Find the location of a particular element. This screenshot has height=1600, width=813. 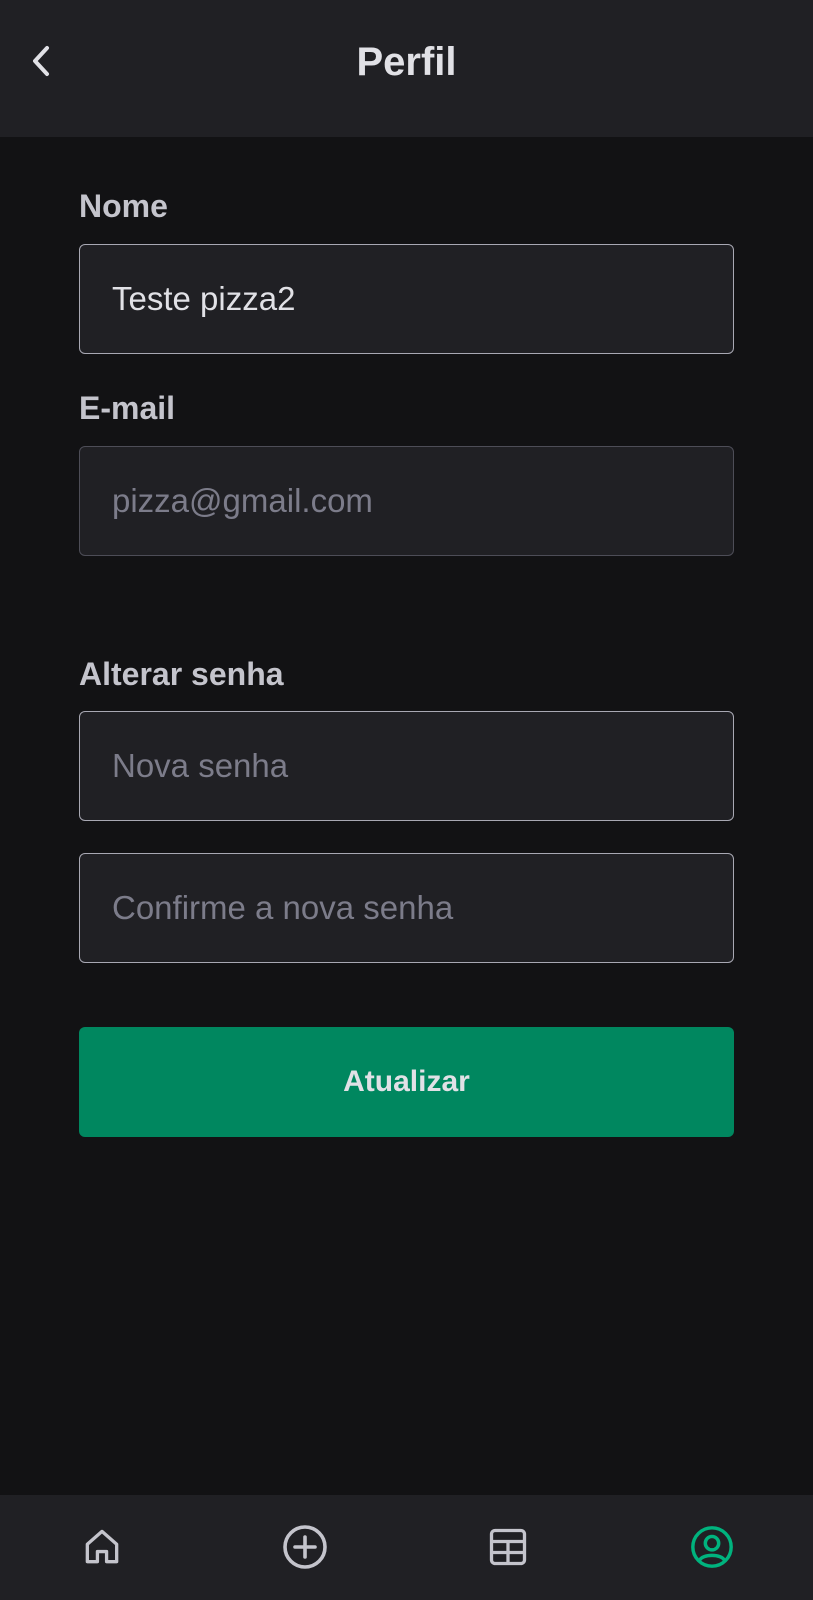

user-circle-icon is located at coordinates (712, 1547).